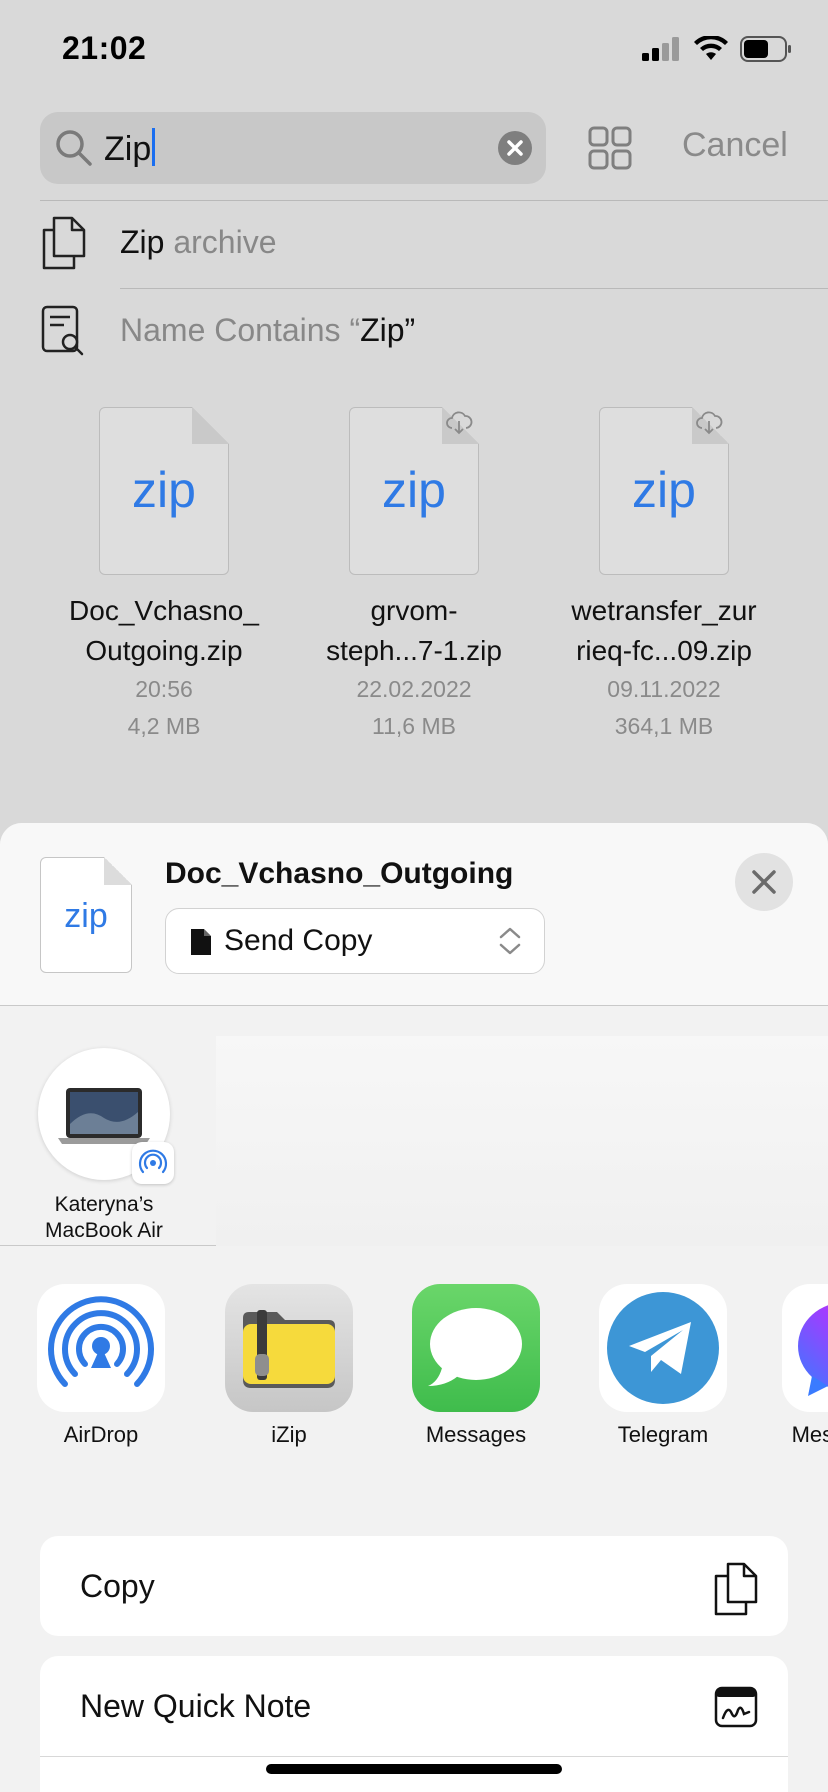  I want to click on messages-icon, so click(476, 1348).